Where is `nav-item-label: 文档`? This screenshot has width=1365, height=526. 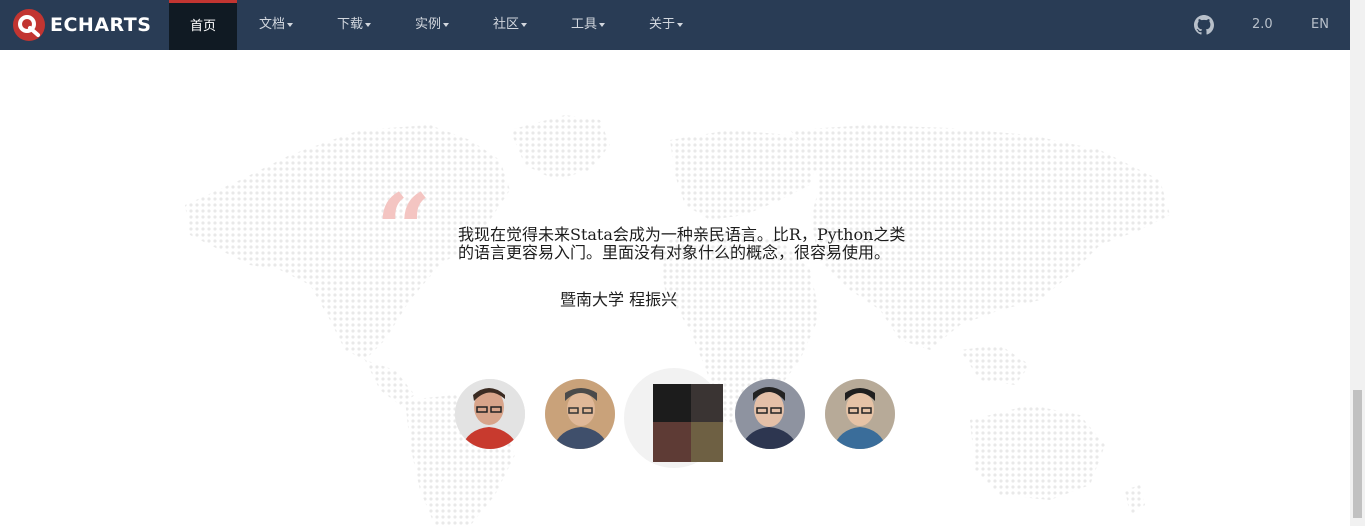
nav-item-label: 文档 is located at coordinates (271, 24).